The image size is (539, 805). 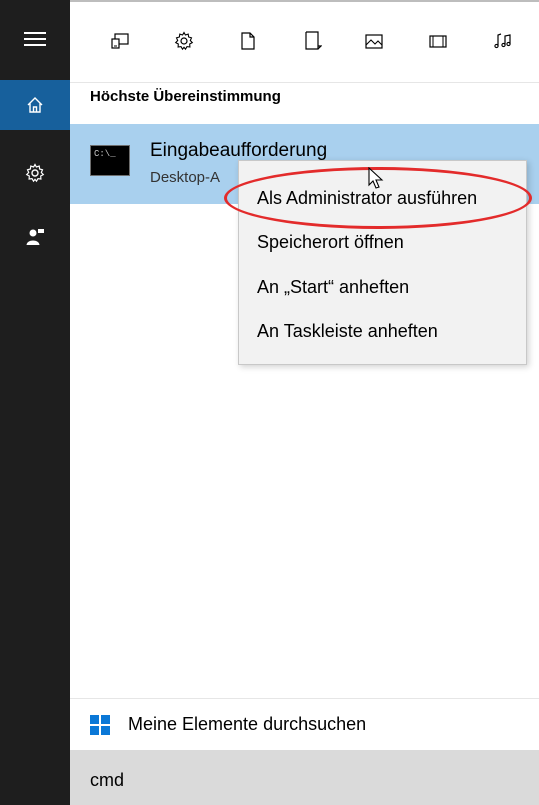 I want to click on section-title-best-match: Höchste Übereinstimmung, so click(x=185, y=96).